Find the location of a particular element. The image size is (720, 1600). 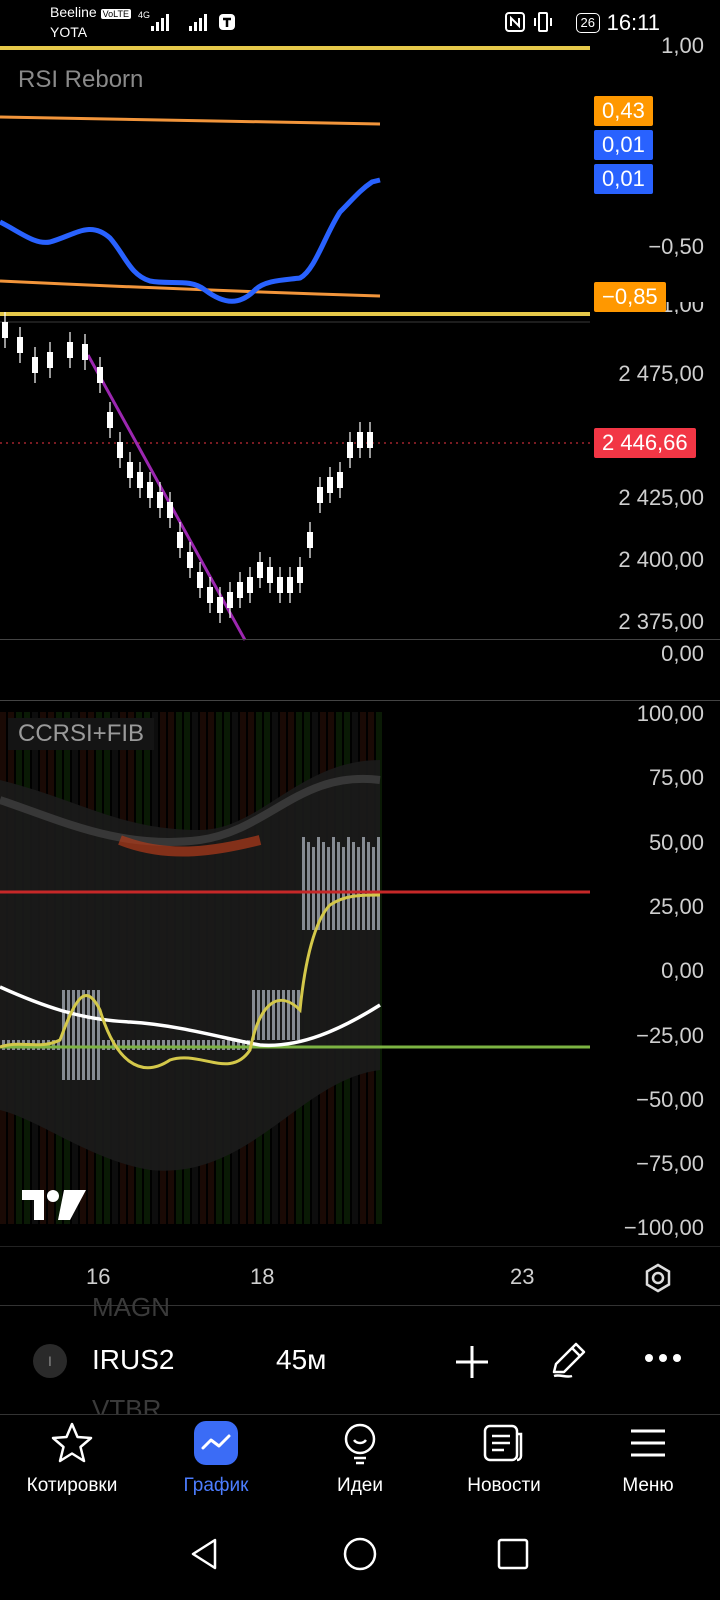

tradingview-logo-icon is located at coordinates (54, 1205).